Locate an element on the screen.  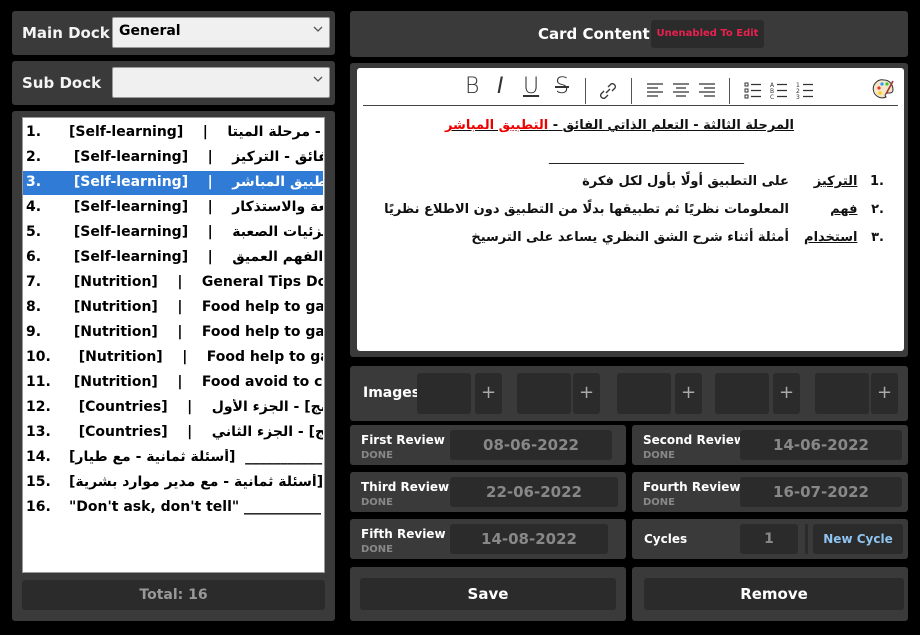
cycles-separator is located at coordinates (806, 539).